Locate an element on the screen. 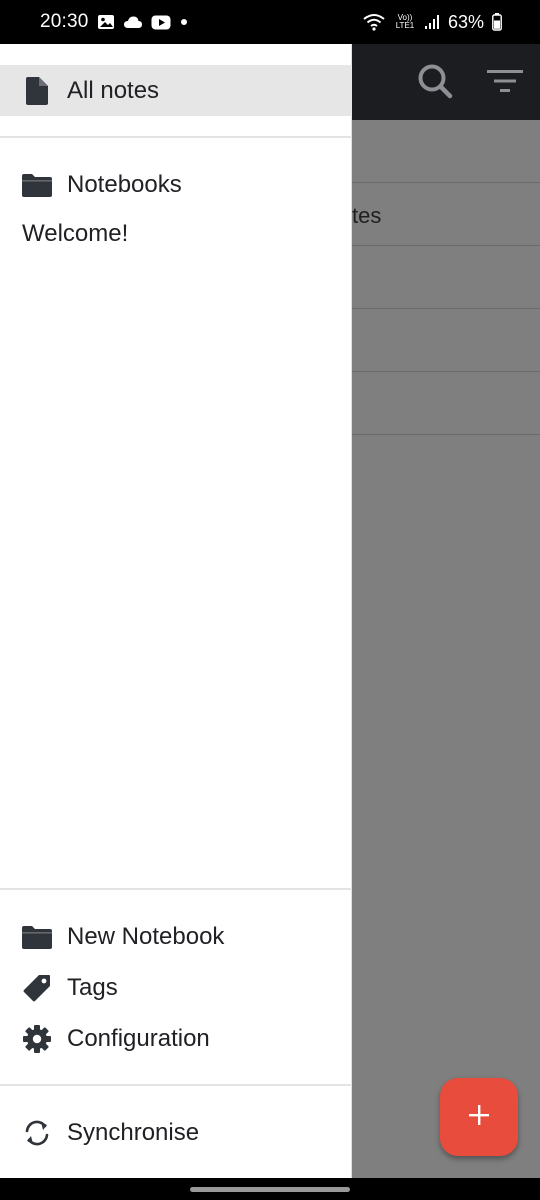  search-icon is located at coordinates (435, 83).